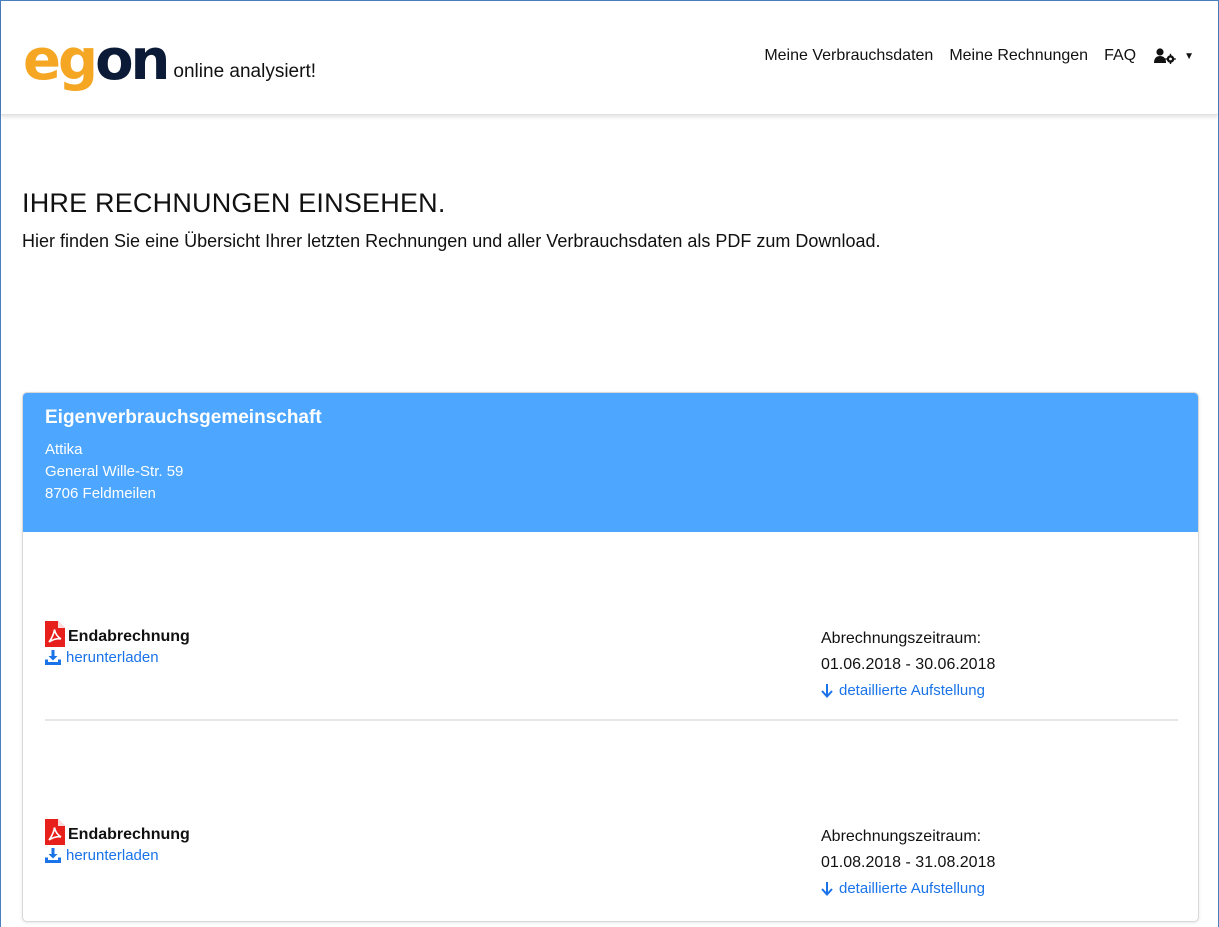 The height and width of the screenshot is (927, 1219). I want to click on period-dates: 01.06.2018 - 30.06.2018, so click(908, 664).